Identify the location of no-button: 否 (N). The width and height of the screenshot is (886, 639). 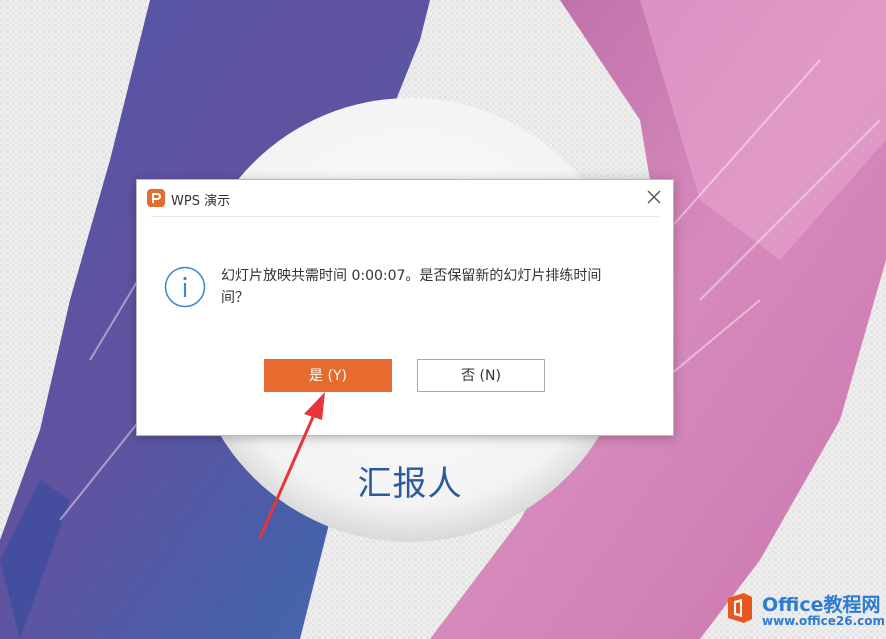
(481, 375).